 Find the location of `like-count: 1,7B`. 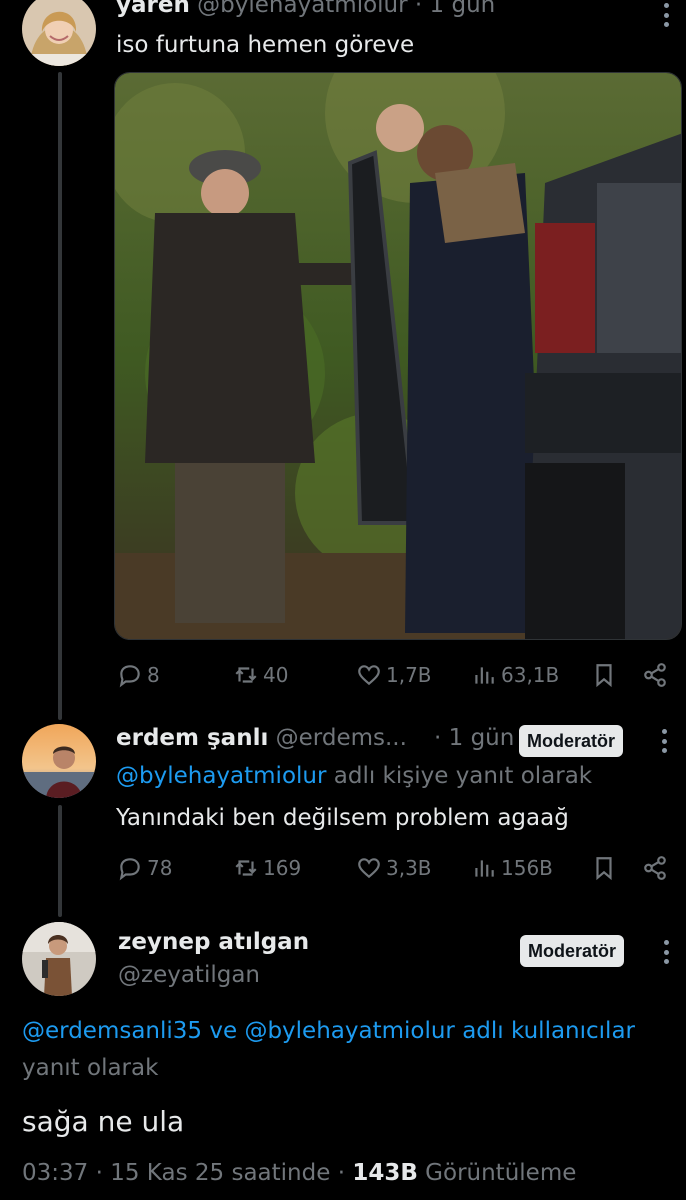

like-count: 1,7B is located at coordinates (409, 675).